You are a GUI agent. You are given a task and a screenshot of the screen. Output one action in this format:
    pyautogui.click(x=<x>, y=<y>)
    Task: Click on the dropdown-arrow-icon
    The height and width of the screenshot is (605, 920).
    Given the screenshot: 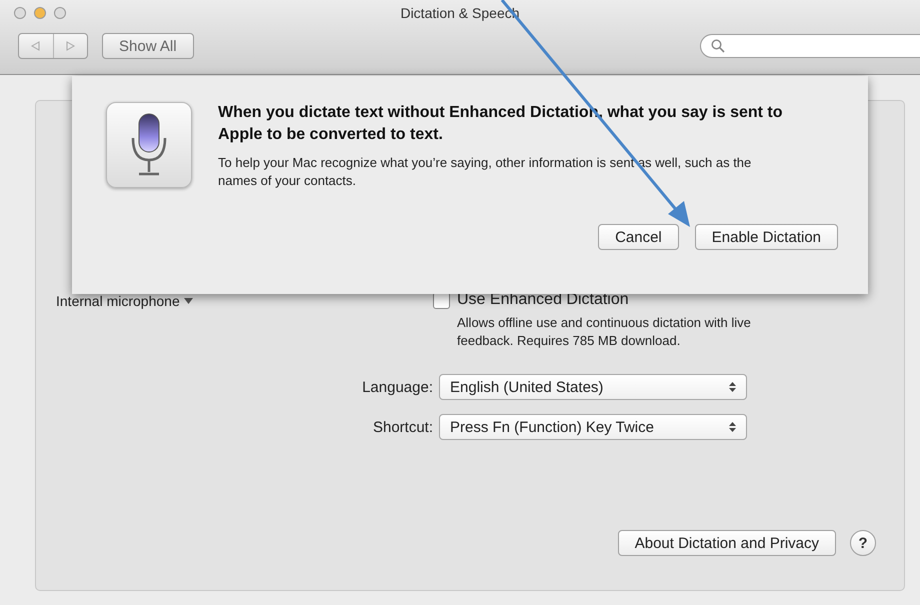 What is the action you would take?
    pyautogui.click(x=188, y=301)
    